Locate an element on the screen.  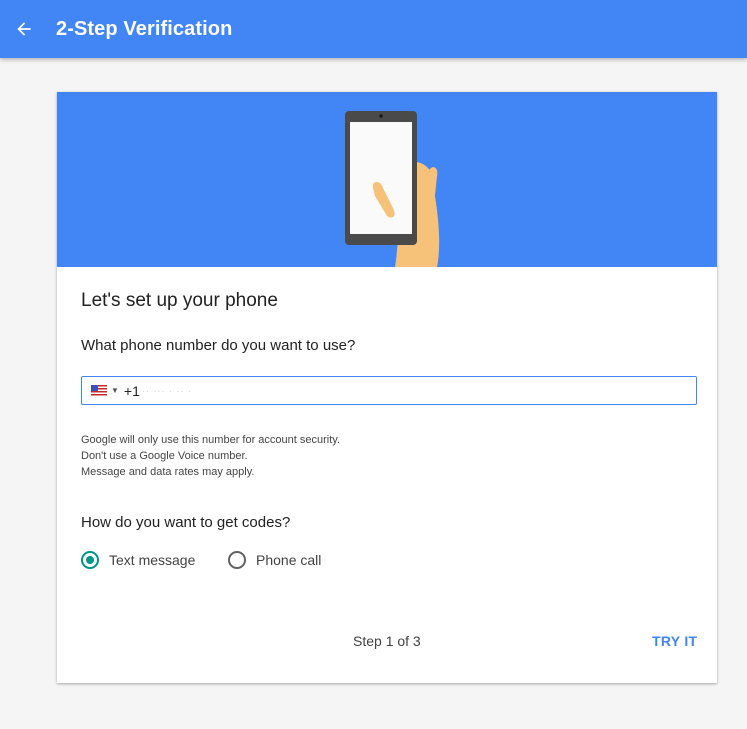
step-indicator: Step 1 of 3 is located at coordinates (387, 641).